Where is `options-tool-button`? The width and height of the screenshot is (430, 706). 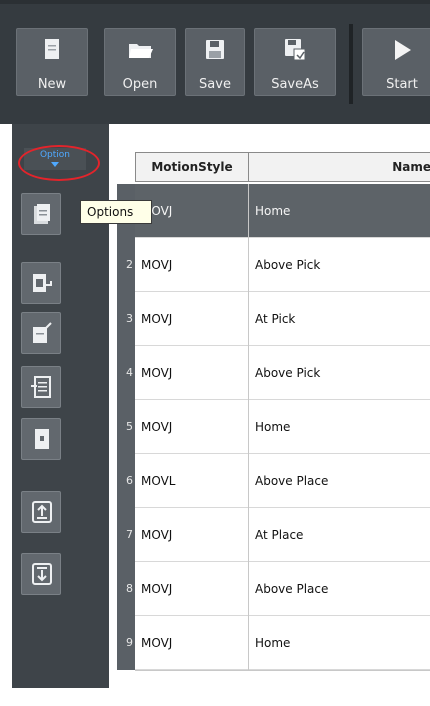 options-tool-button is located at coordinates (41, 214).